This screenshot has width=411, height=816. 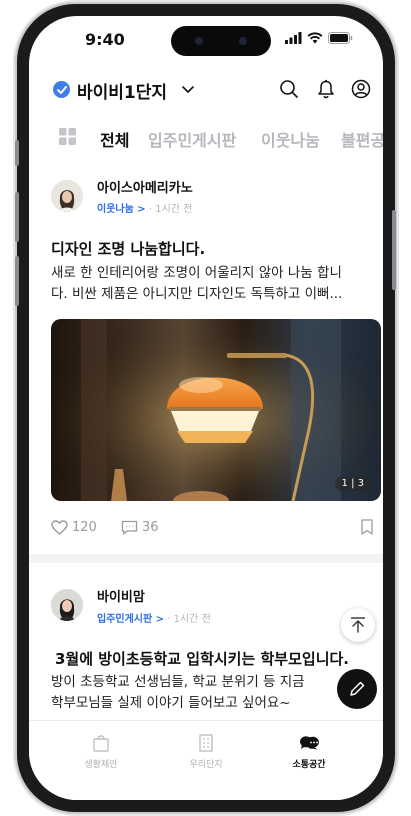 I want to click on category-tabs: 전체 입주민게시판 이웃나눔 불편공감, so click(x=206, y=138).